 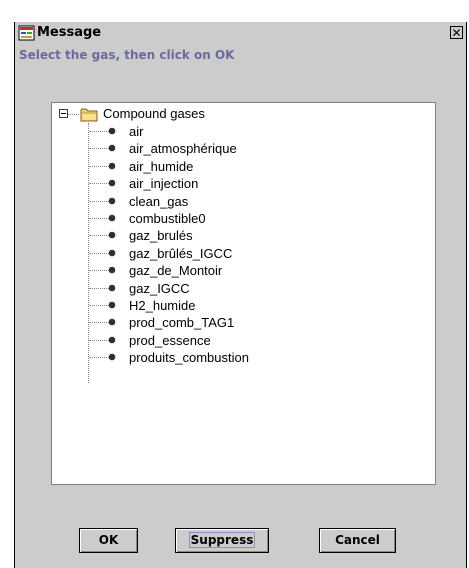 What do you see at coordinates (240, 33) in the screenshot?
I see `title-bar: Message ✕` at bounding box center [240, 33].